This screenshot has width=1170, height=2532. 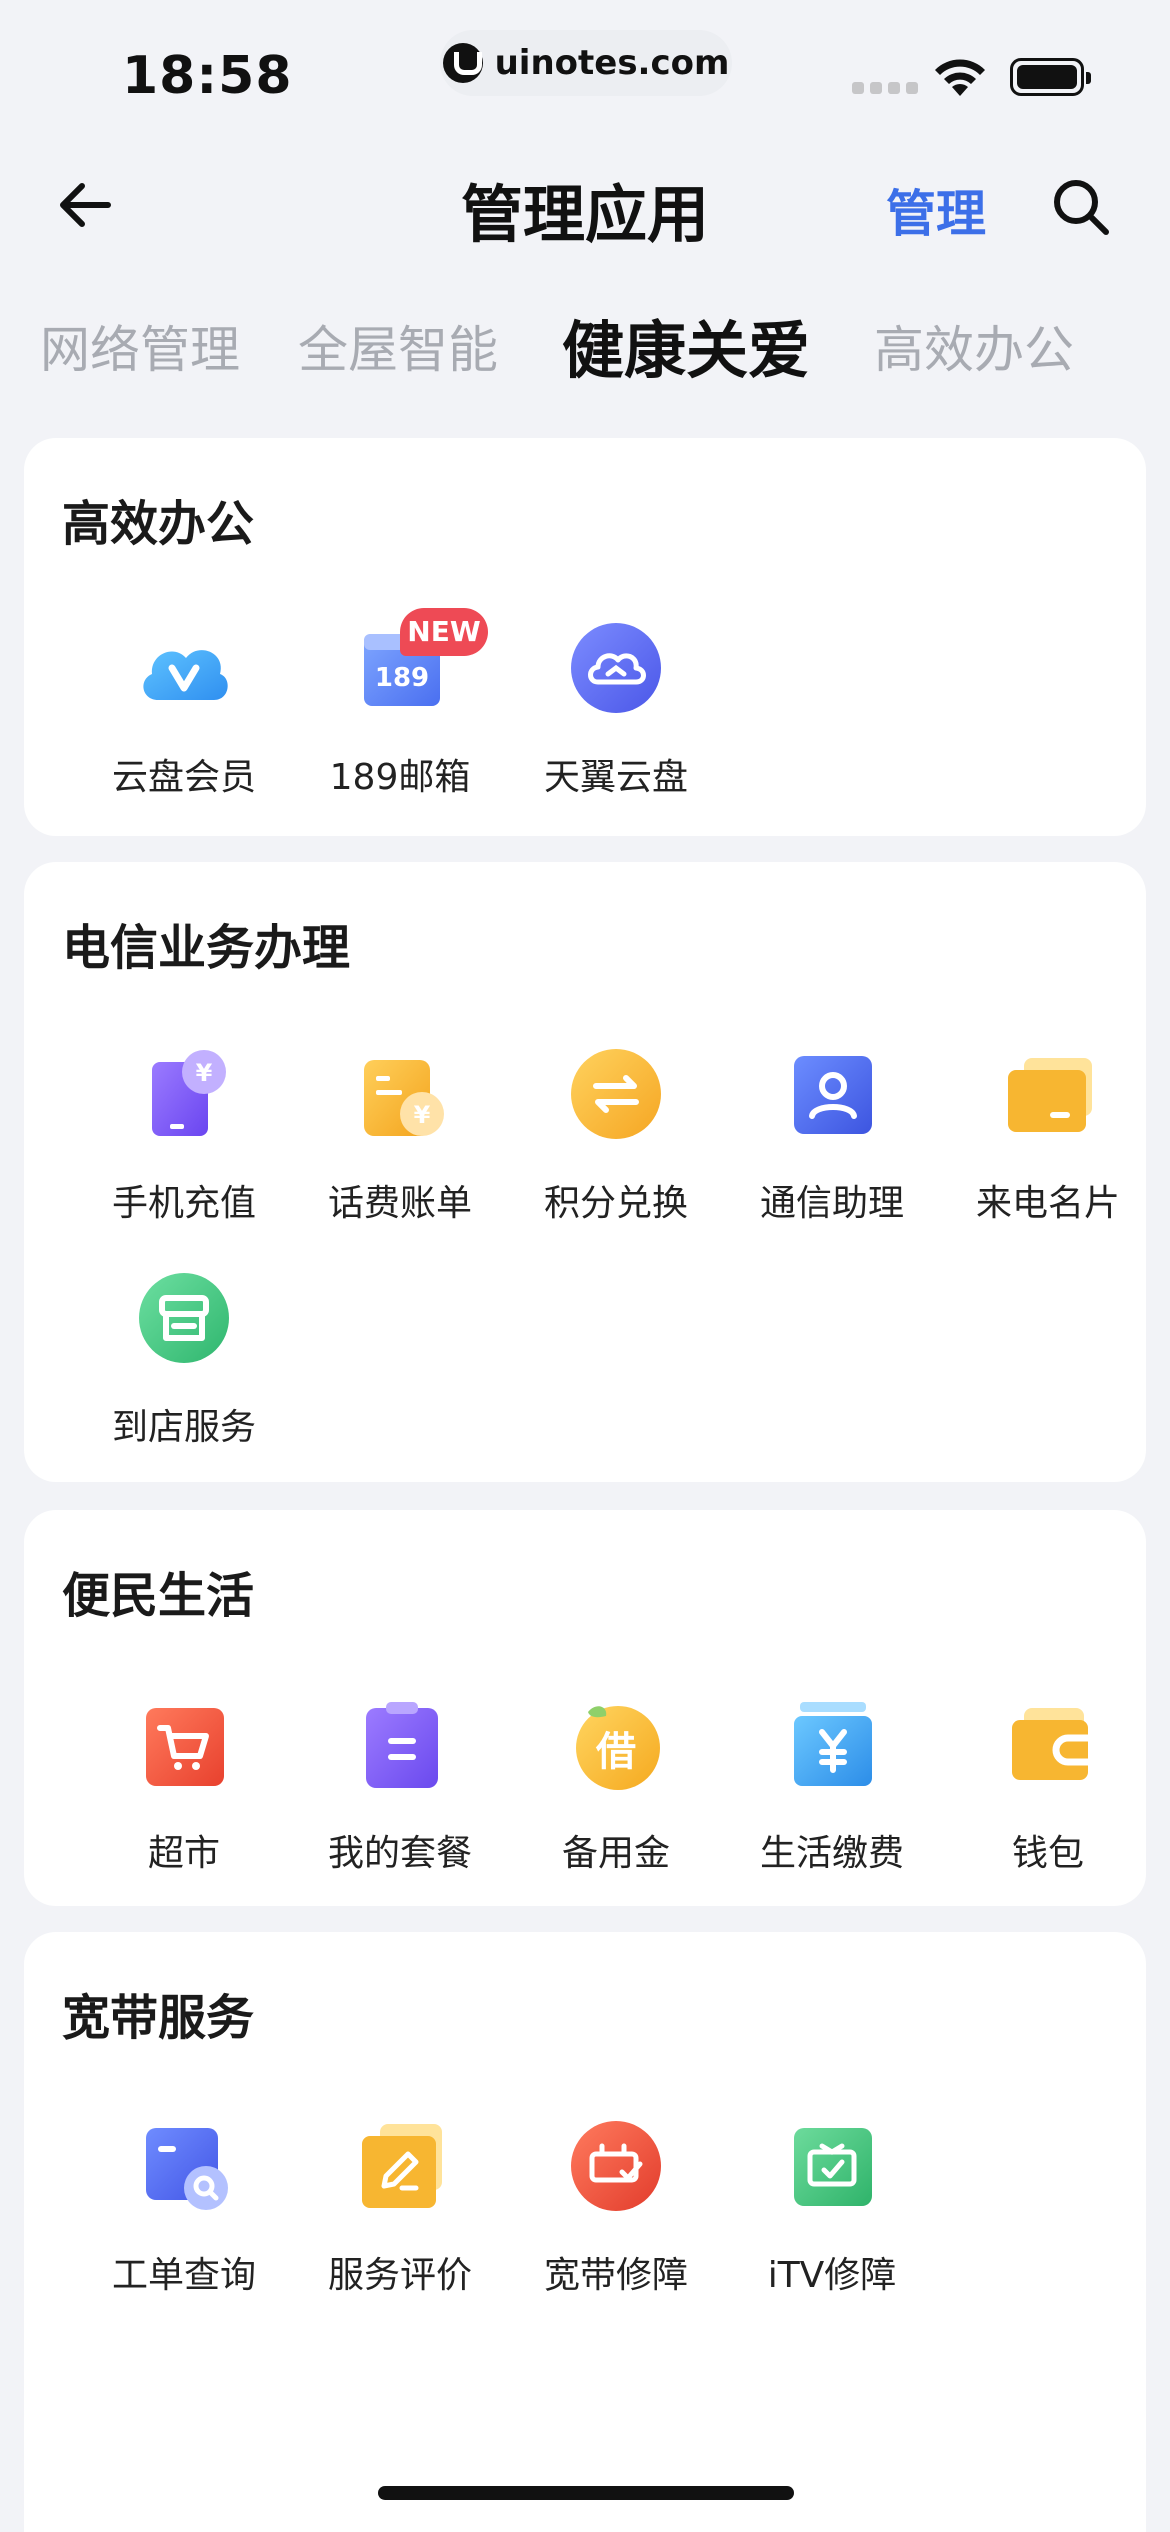 What do you see at coordinates (1050, 1744) in the screenshot?
I see `wallet-icon` at bounding box center [1050, 1744].